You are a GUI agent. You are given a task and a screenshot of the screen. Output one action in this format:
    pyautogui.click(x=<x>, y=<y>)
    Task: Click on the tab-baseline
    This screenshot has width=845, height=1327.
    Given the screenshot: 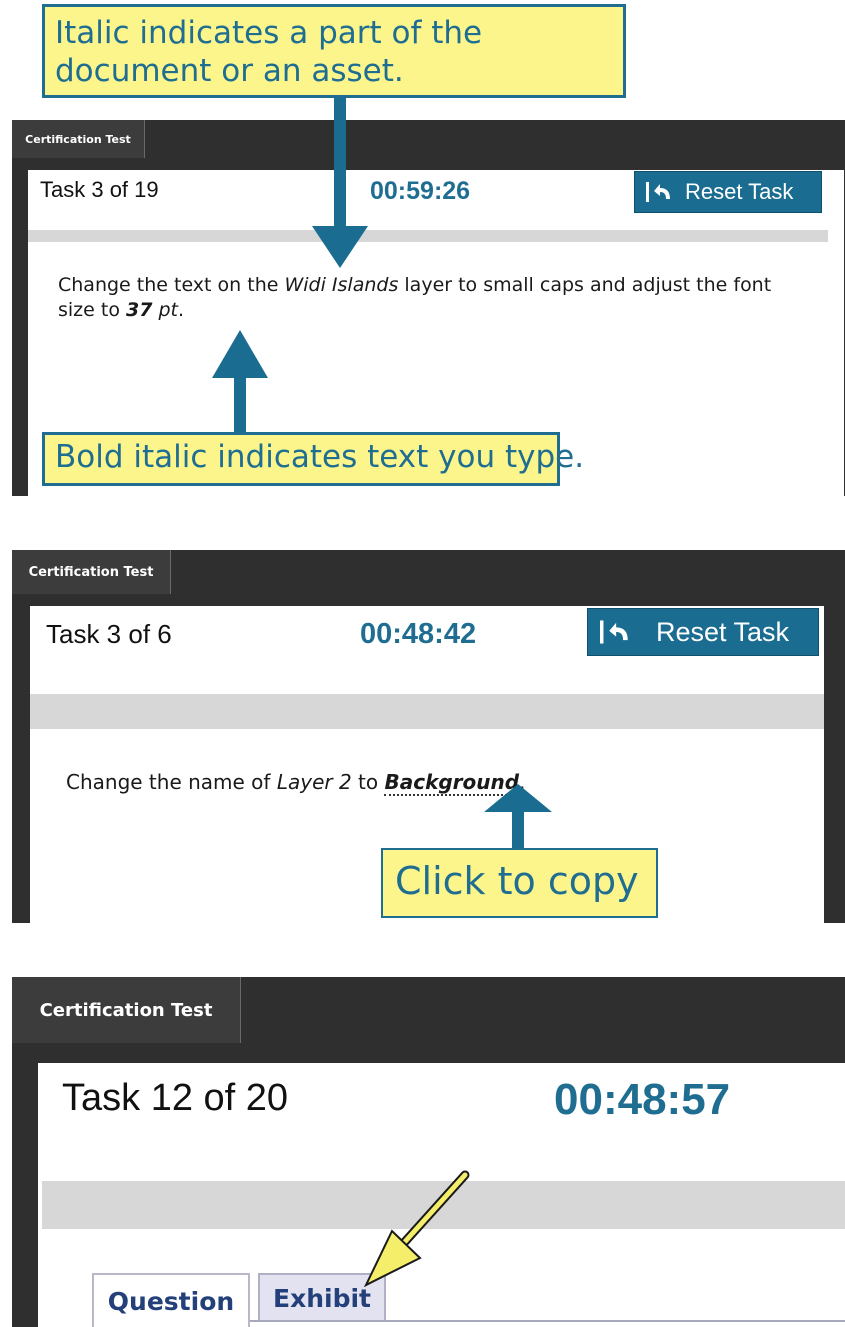 What is the action you would take?
    pyautogui.click(x=547, y=1321)
    